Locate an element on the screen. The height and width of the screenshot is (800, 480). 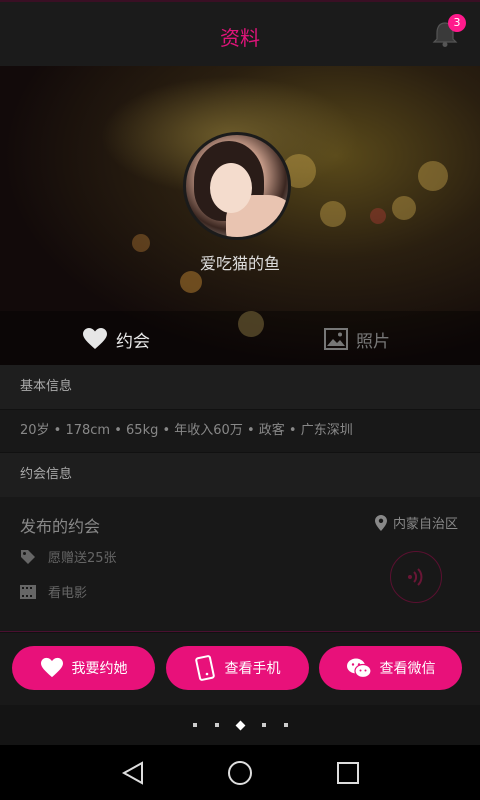
view-phone-button: 查看手机 is located at coordinates (237, 668).